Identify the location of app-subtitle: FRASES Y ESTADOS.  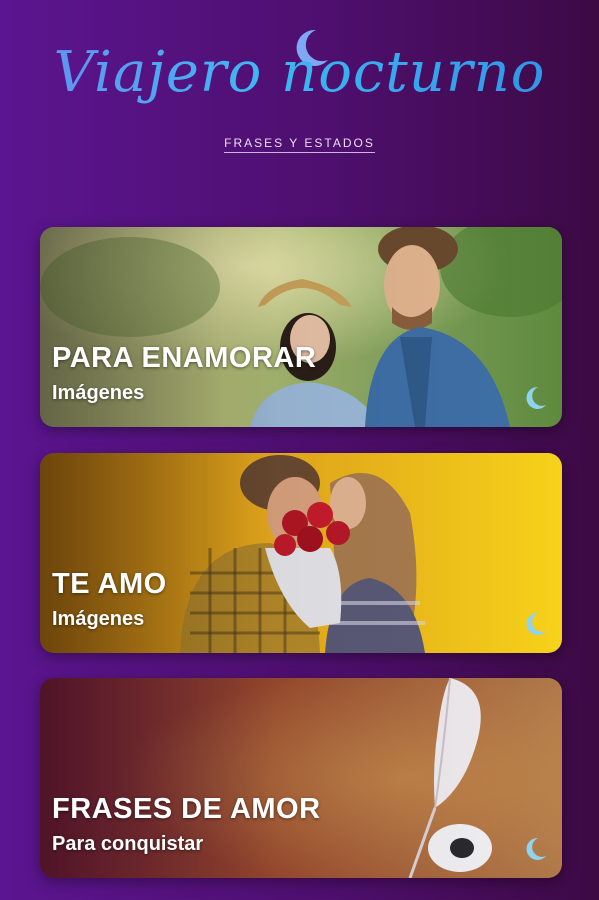
(299, 144).